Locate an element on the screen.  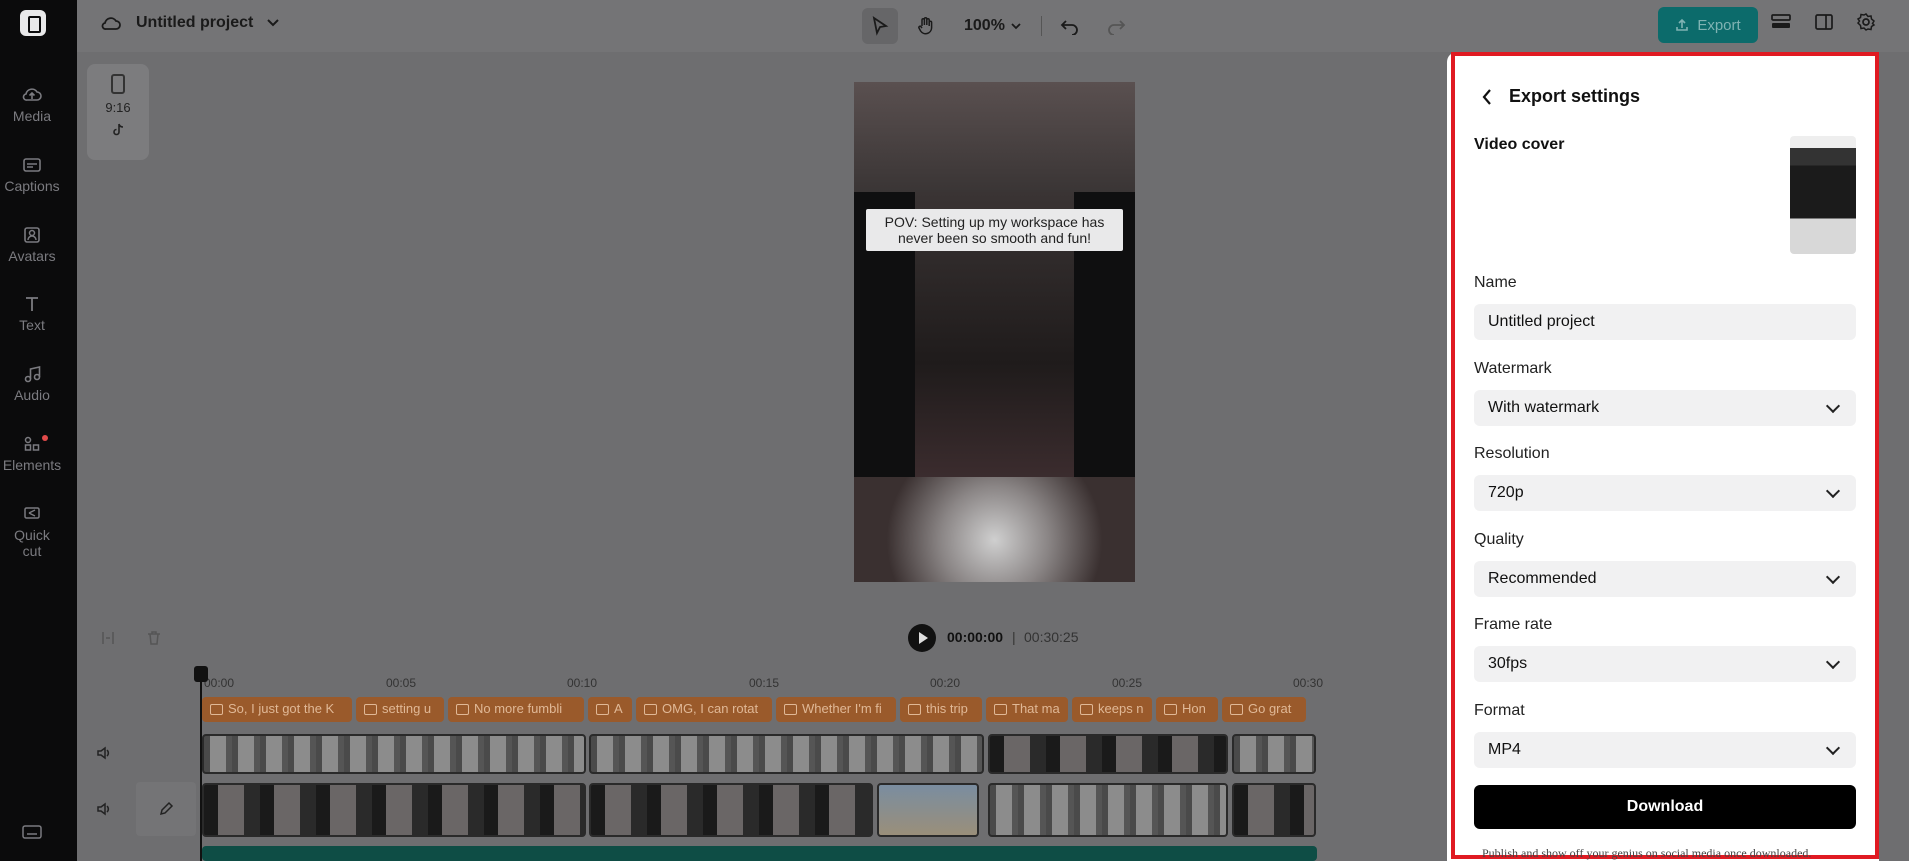
watermark-label: Watermark is located at coordinates (1513, 368).